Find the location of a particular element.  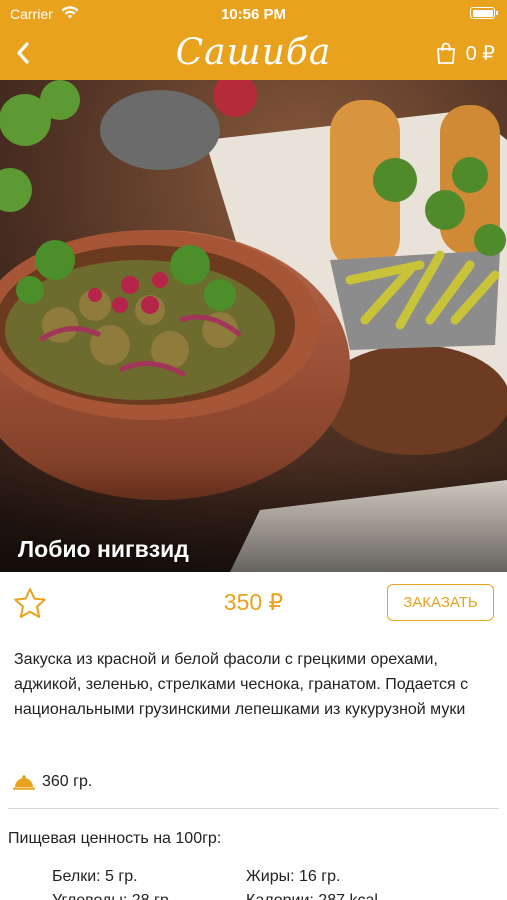

nutrition-calories: Калории: 287 kcal is located at coordinates (312, 896).